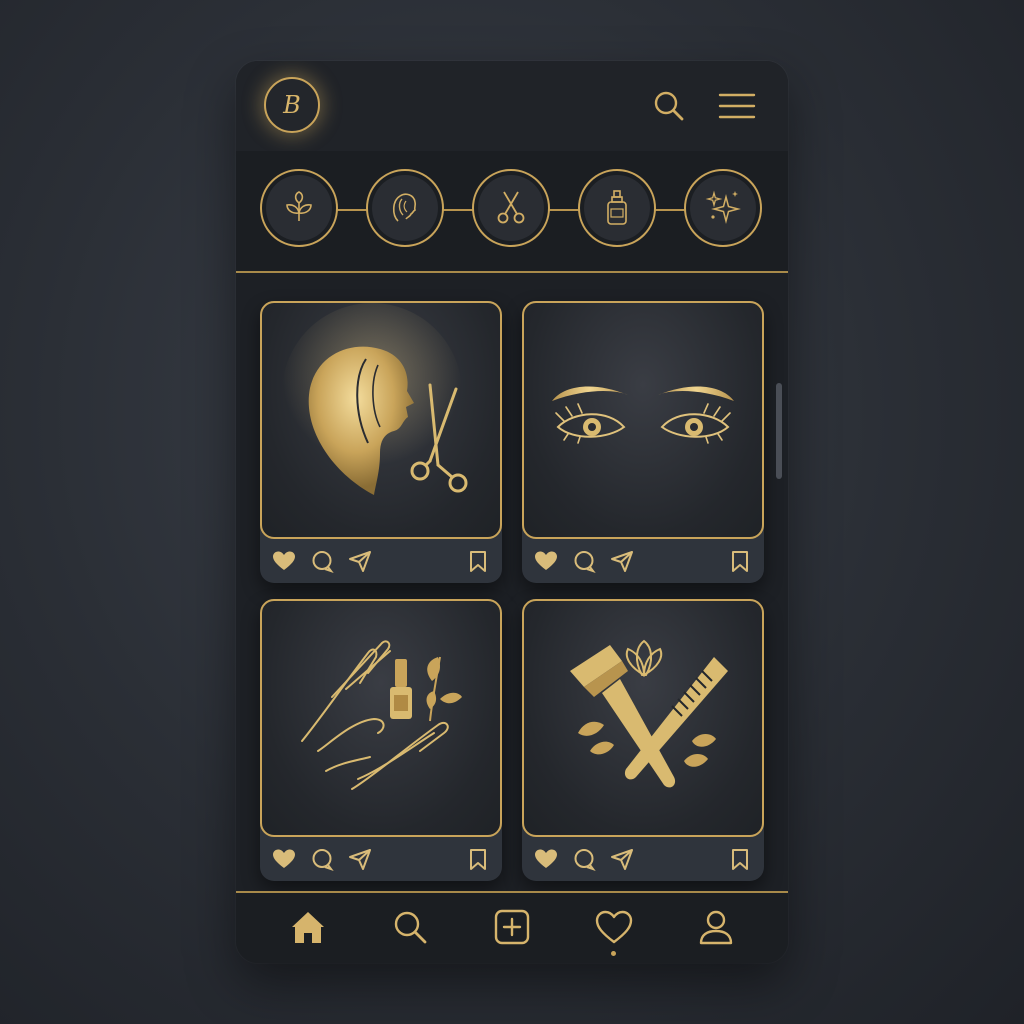 Image resolution: width=1024 pixels, height=1024 pixels. I want to click on add-post-icon, so click(512, 927).